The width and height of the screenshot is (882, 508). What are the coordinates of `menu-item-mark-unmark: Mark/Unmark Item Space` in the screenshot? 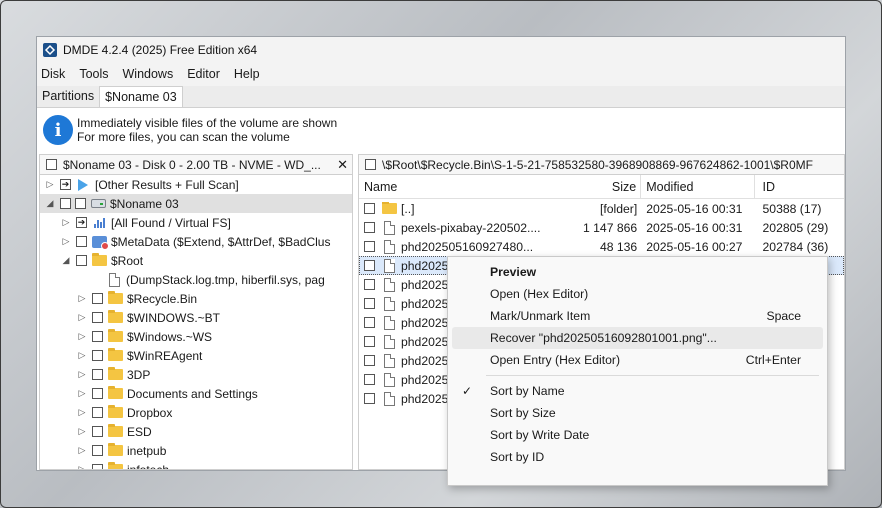 It's located at (637, 316).